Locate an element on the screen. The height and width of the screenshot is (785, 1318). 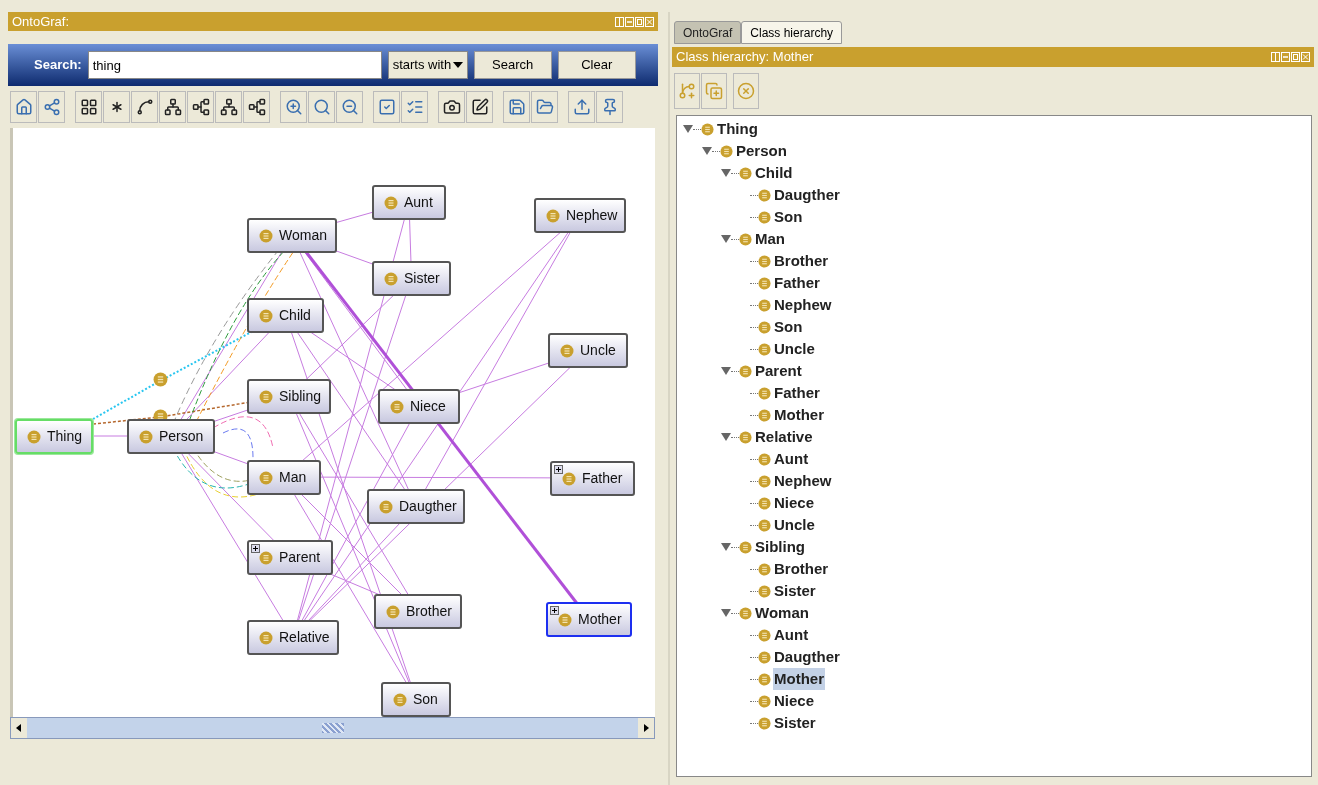
scroll-thumb-grip is located at coordinates (332, 728).